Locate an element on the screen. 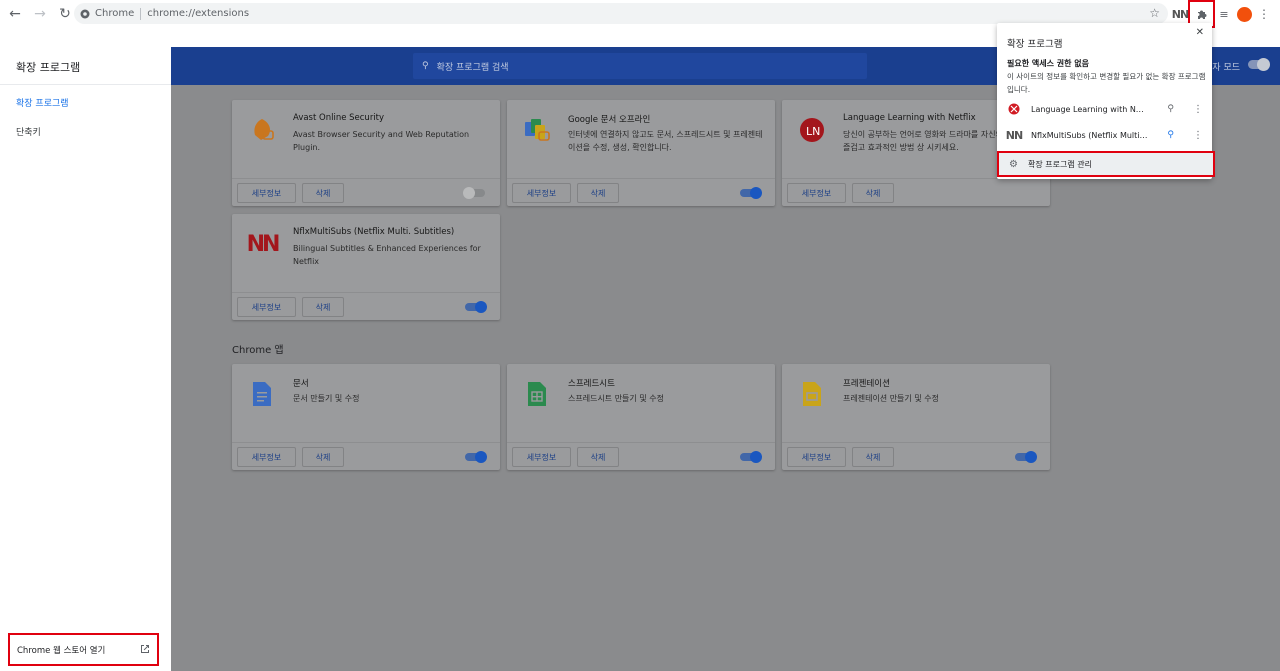  language-learning-icon is located at coordinates (1014, 109).